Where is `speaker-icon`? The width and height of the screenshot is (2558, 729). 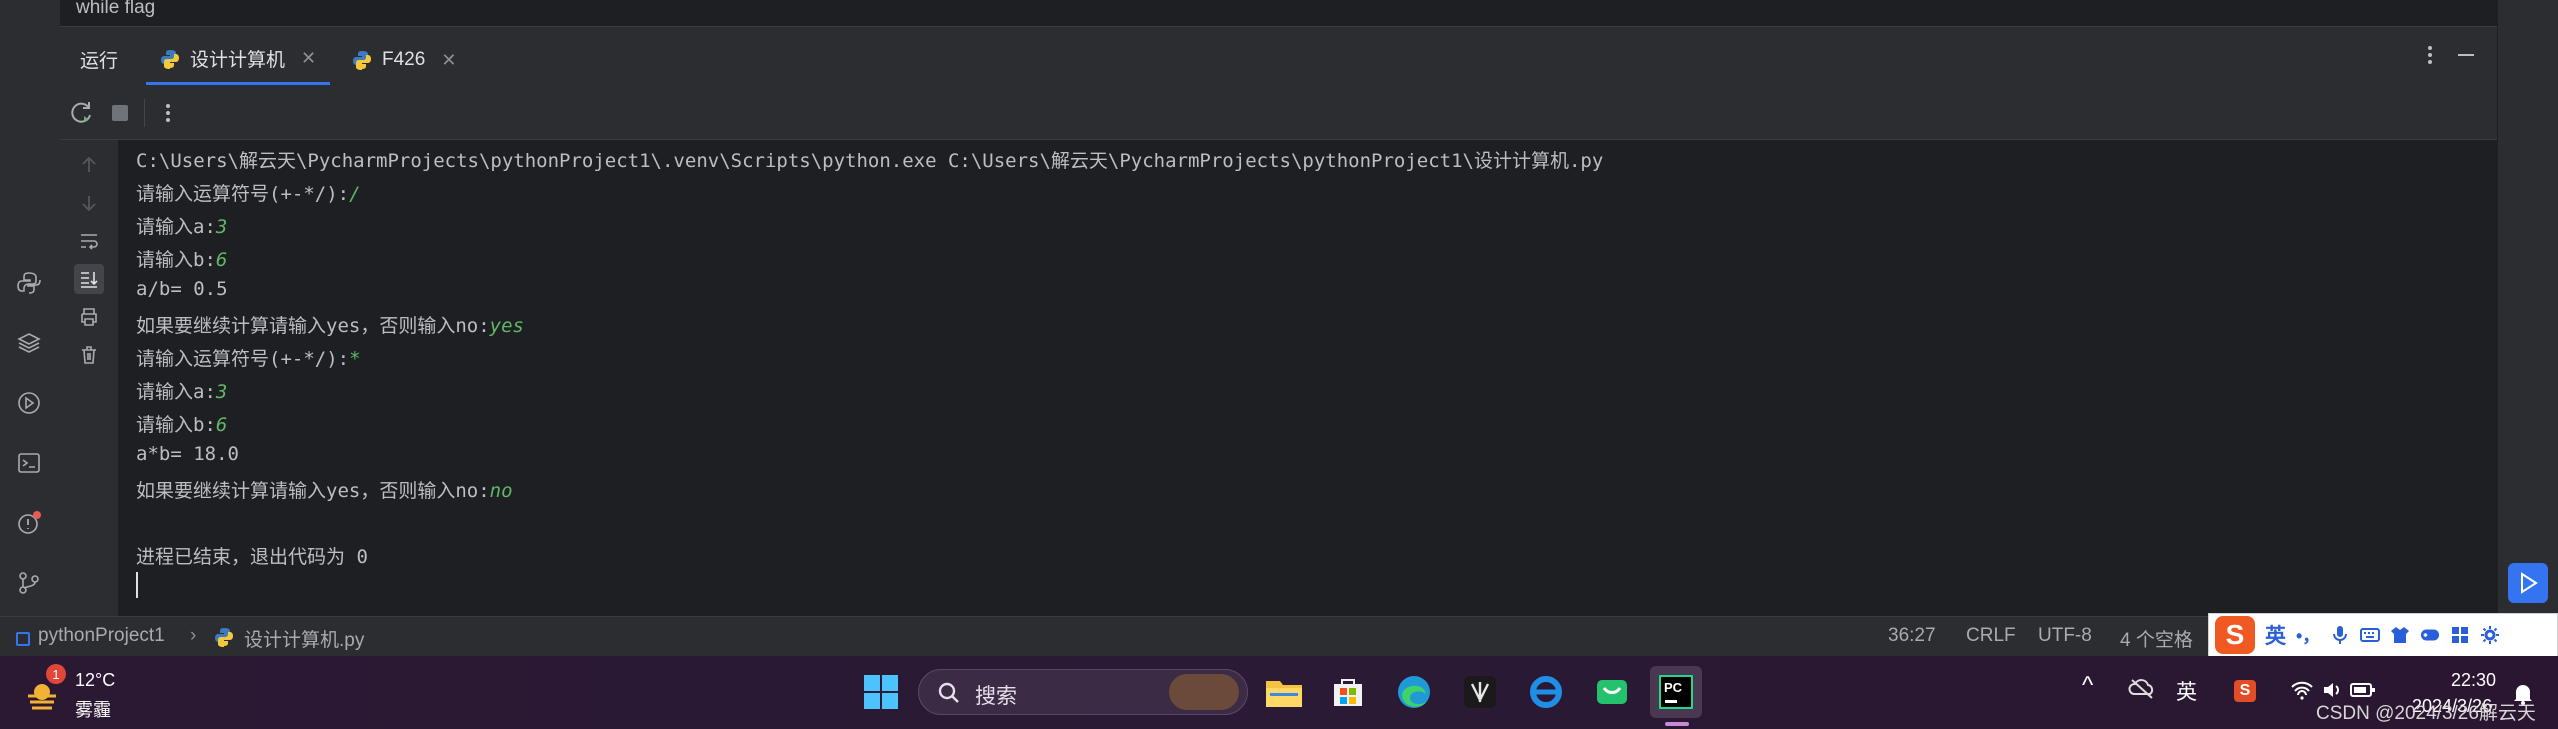 speaker-icon is located at coordinates (2333, 690).